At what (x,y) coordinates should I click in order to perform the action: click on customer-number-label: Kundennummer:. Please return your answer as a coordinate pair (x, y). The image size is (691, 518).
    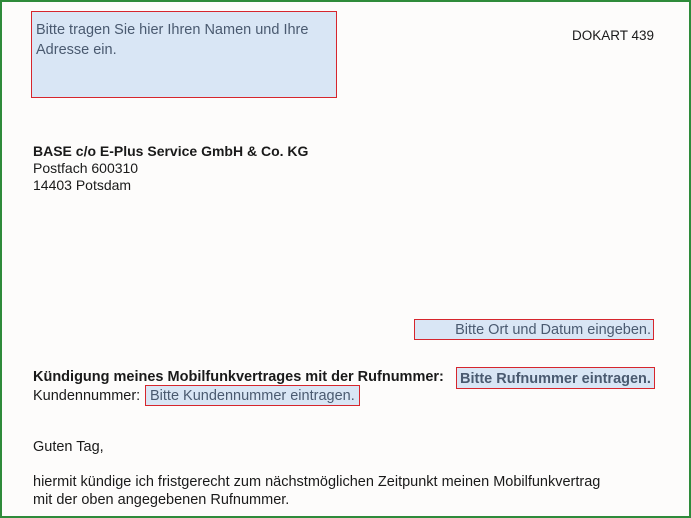
    Looking at the image, I should click on (87, 396).